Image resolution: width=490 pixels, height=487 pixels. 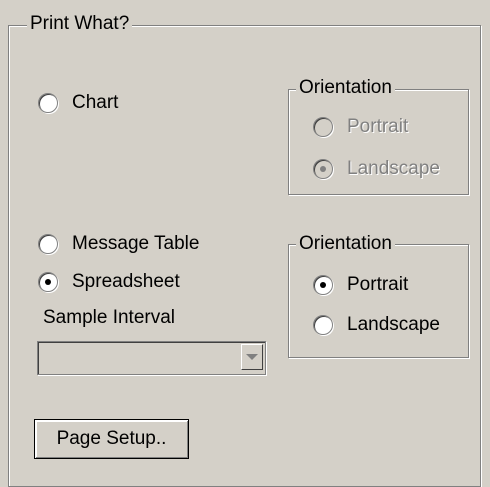 I want to click on spreadsheet-label: Spreadsheet, so click(x=126, y=281).